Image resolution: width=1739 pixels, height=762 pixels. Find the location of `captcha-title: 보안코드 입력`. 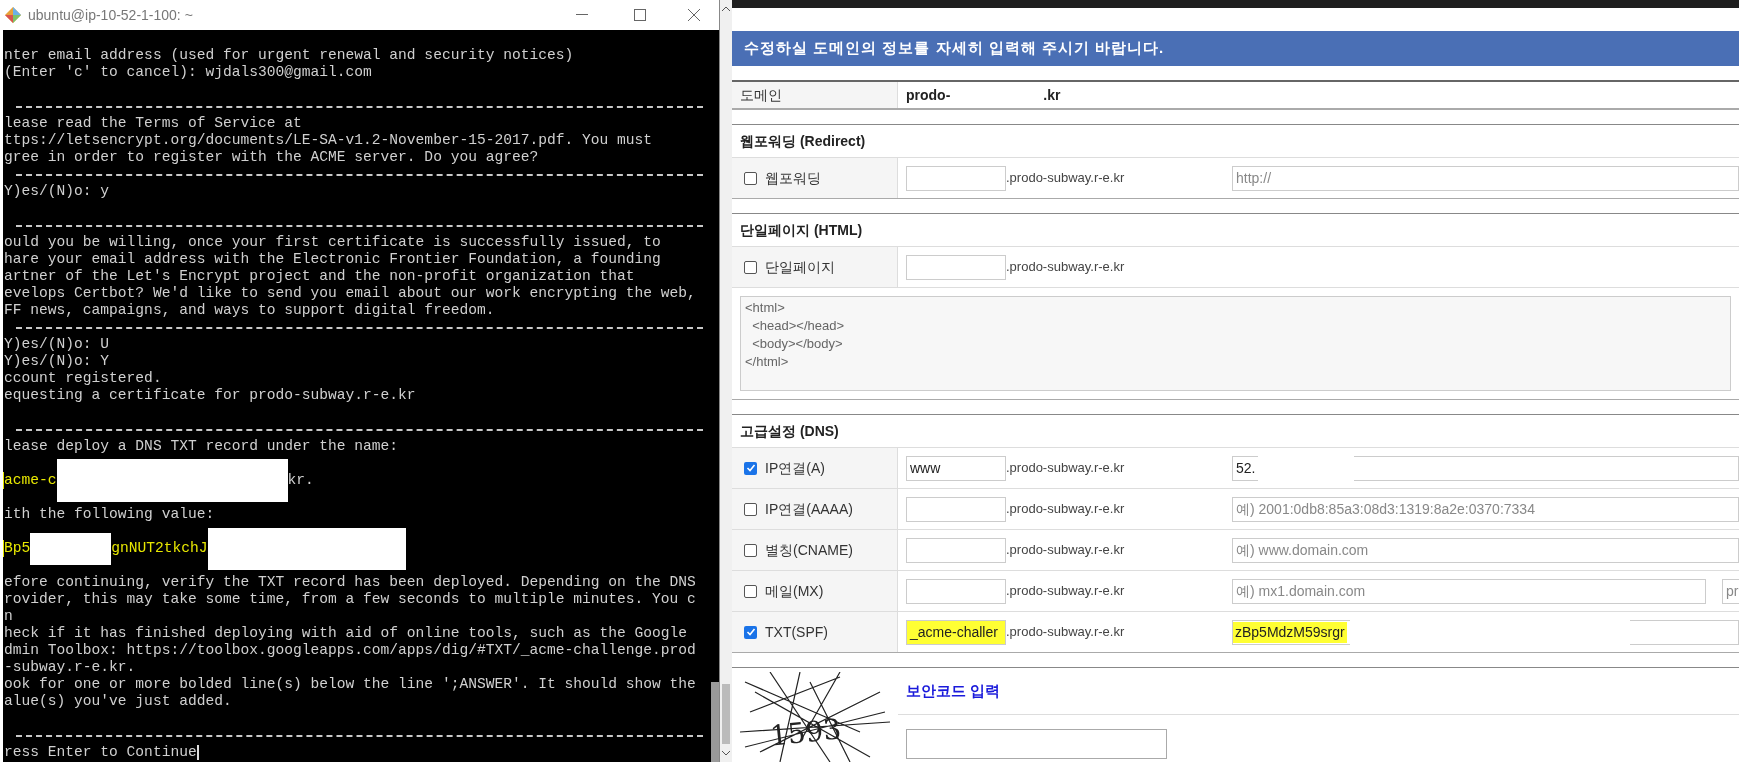

captcha-title: 보안코드 입력 is located at coordinates (953, 690).